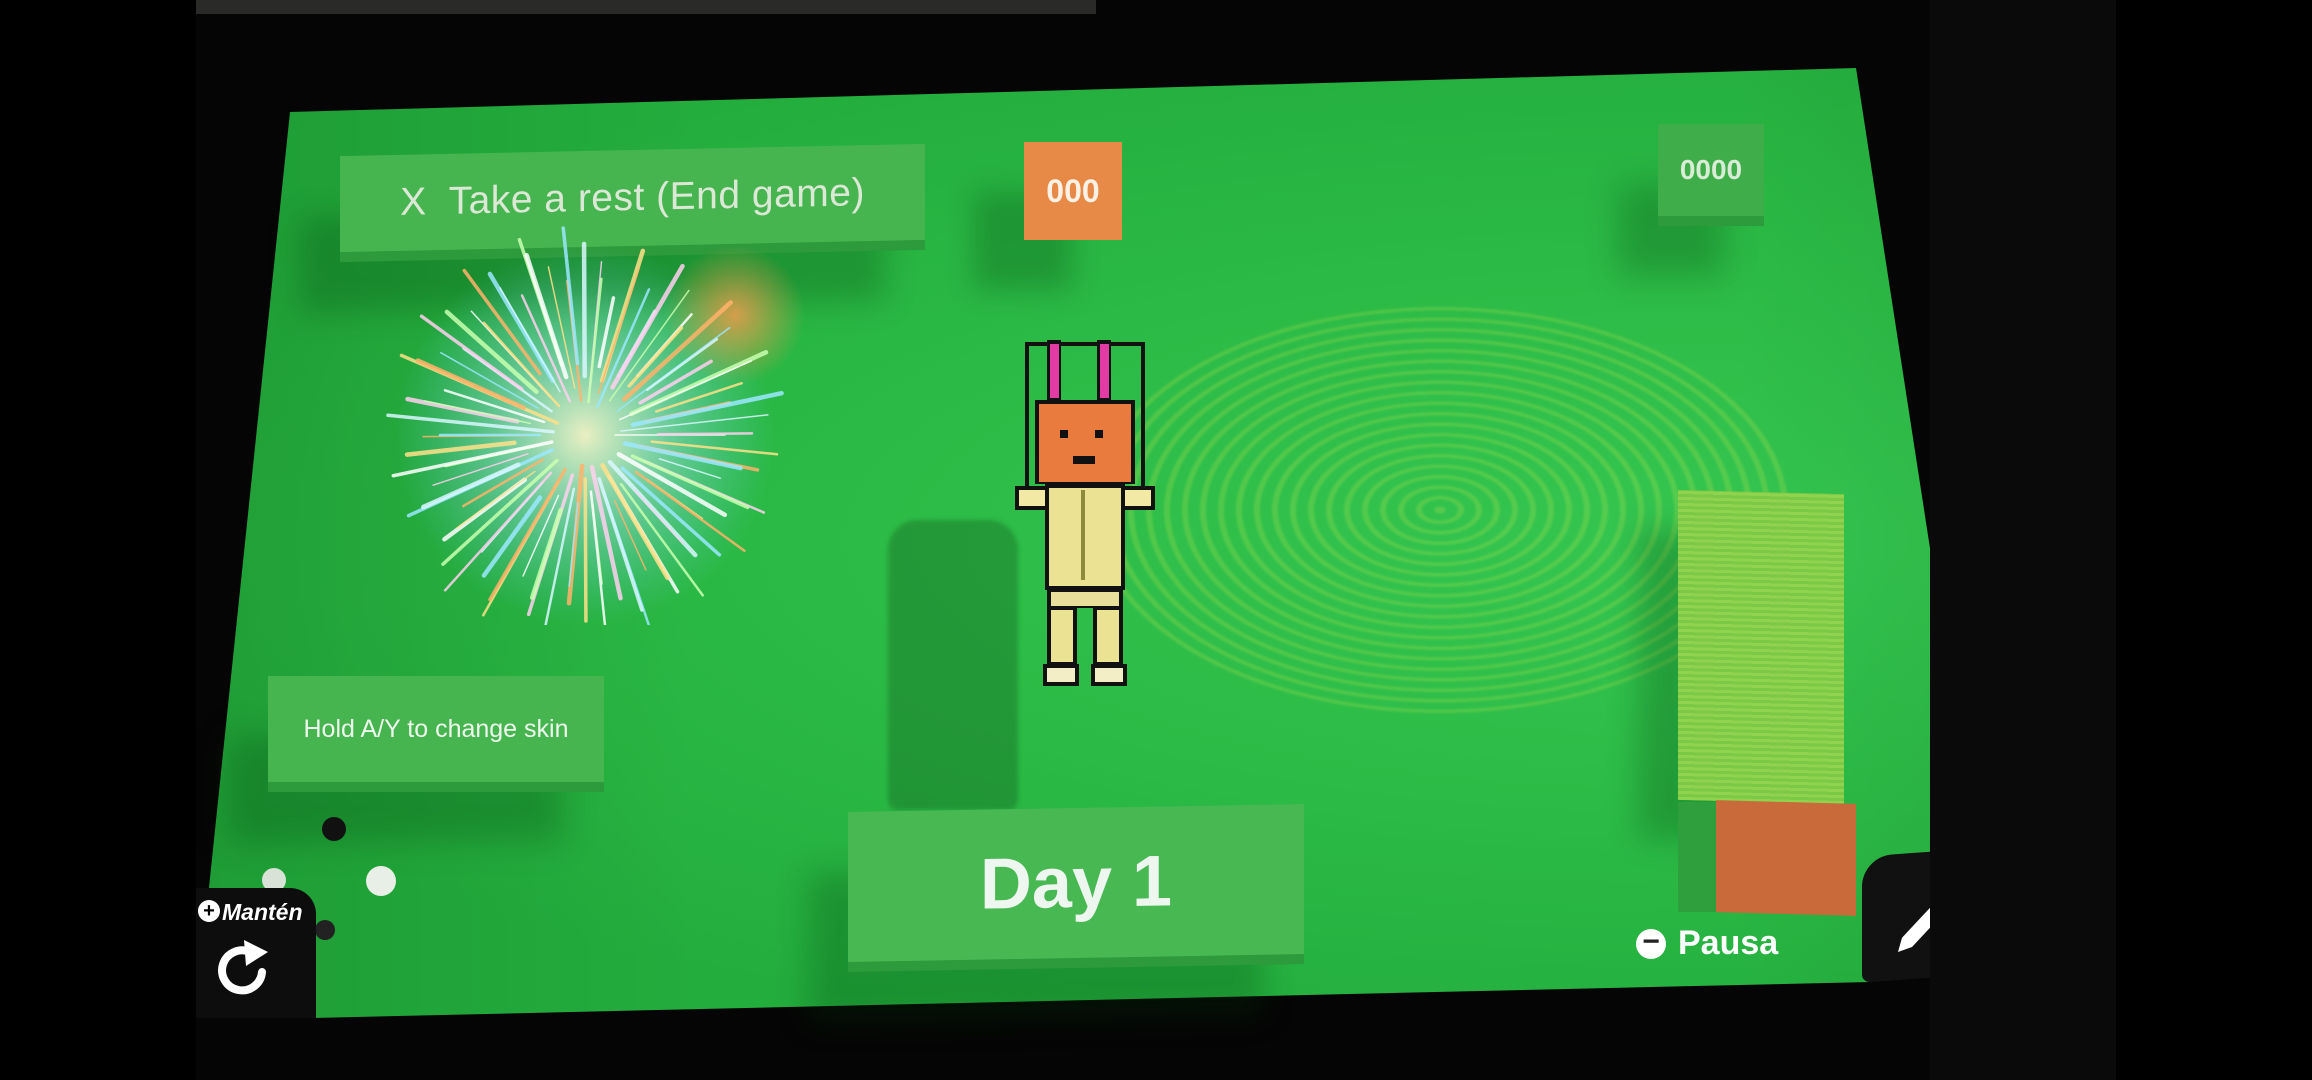  What do you see at coordinates (1697, 857) in the screenshot?
I see `progress-bar-edge` at bounding box center [1697, 857].